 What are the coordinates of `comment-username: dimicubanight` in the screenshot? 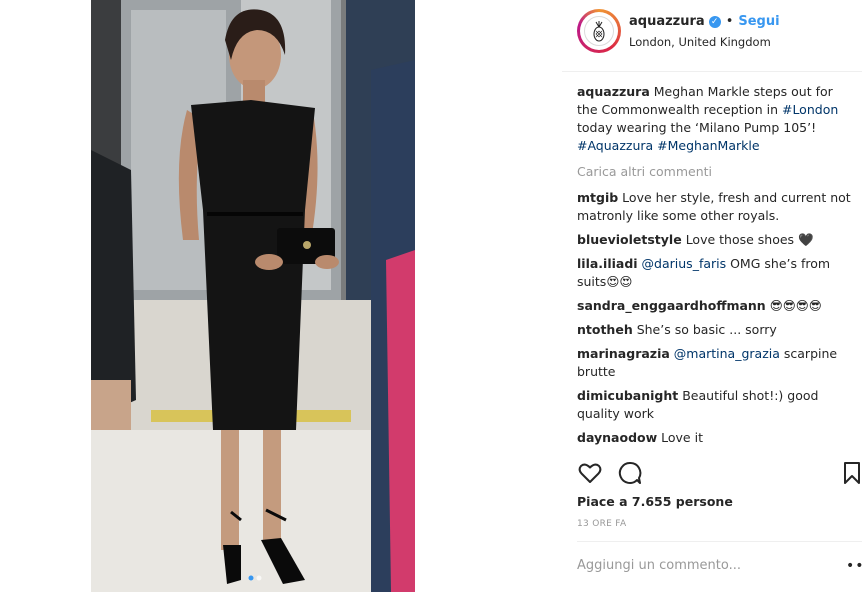 It's located at (627, 395).